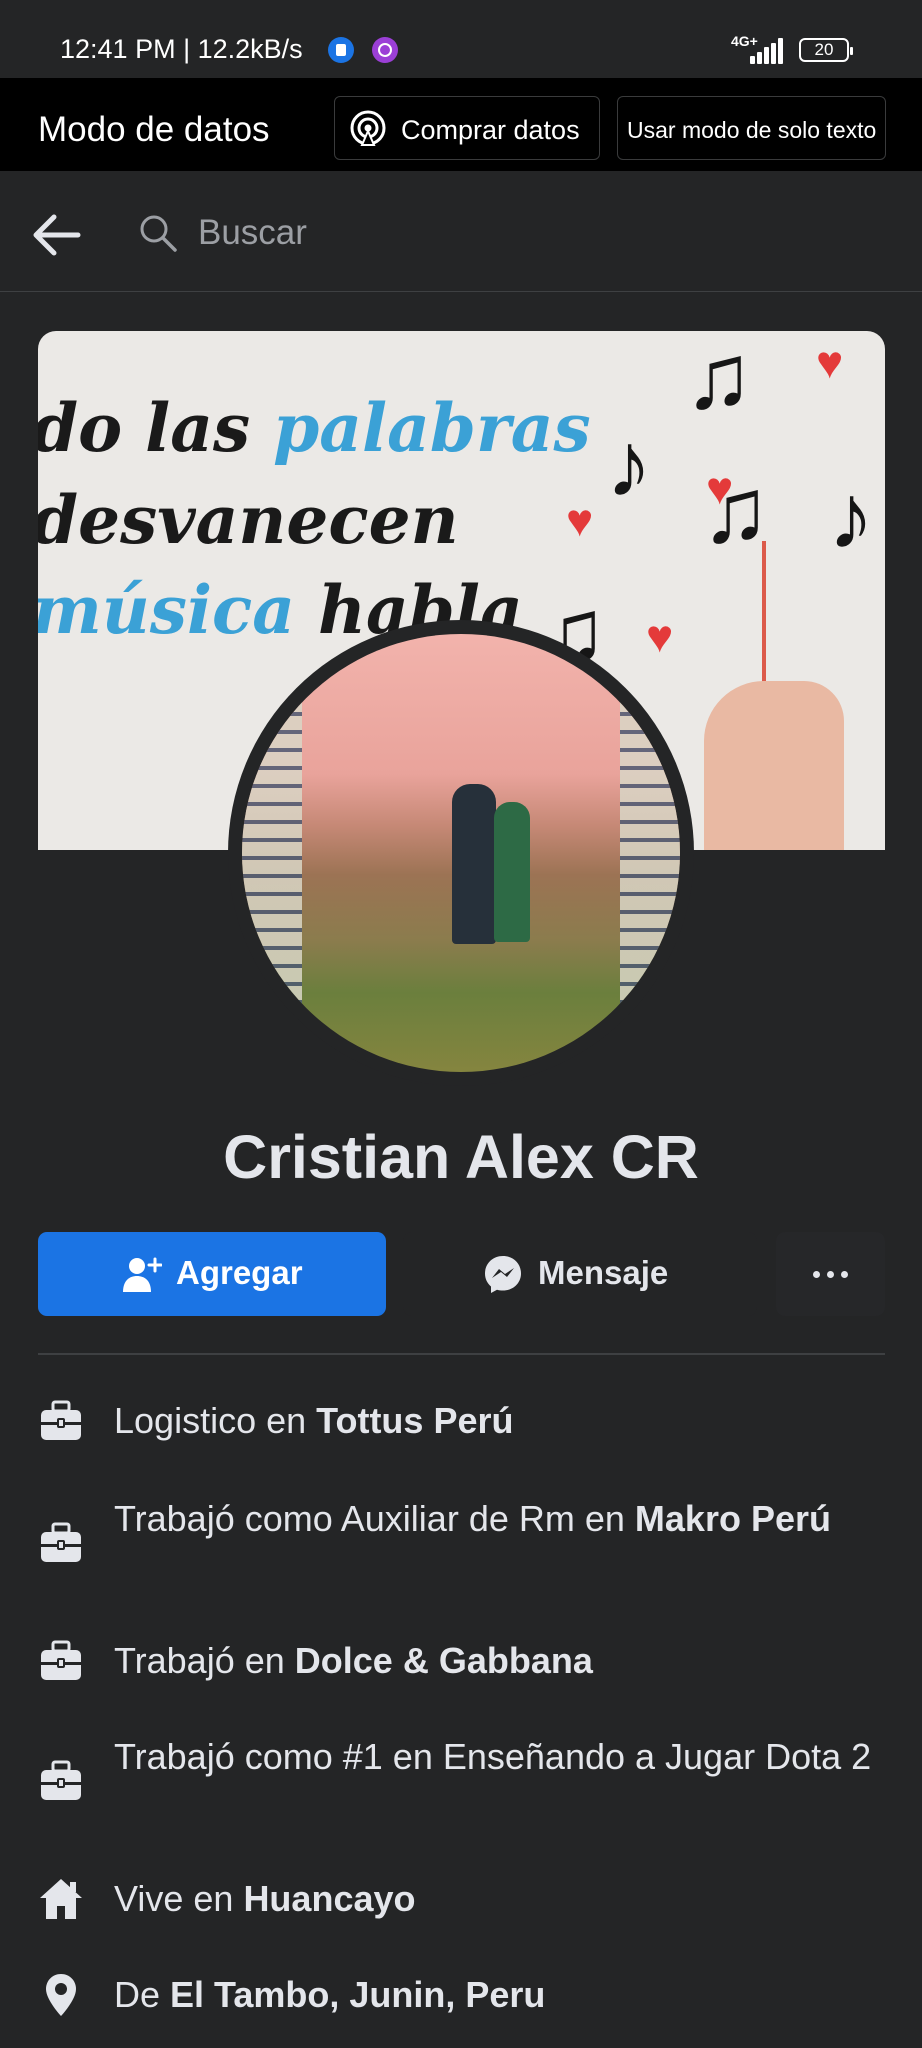 This screenshot has height=2048, width=922. What do you see at coordinates (461, 1354) in the screenshot?
I see `divider` at bounding box center [461, 1354].